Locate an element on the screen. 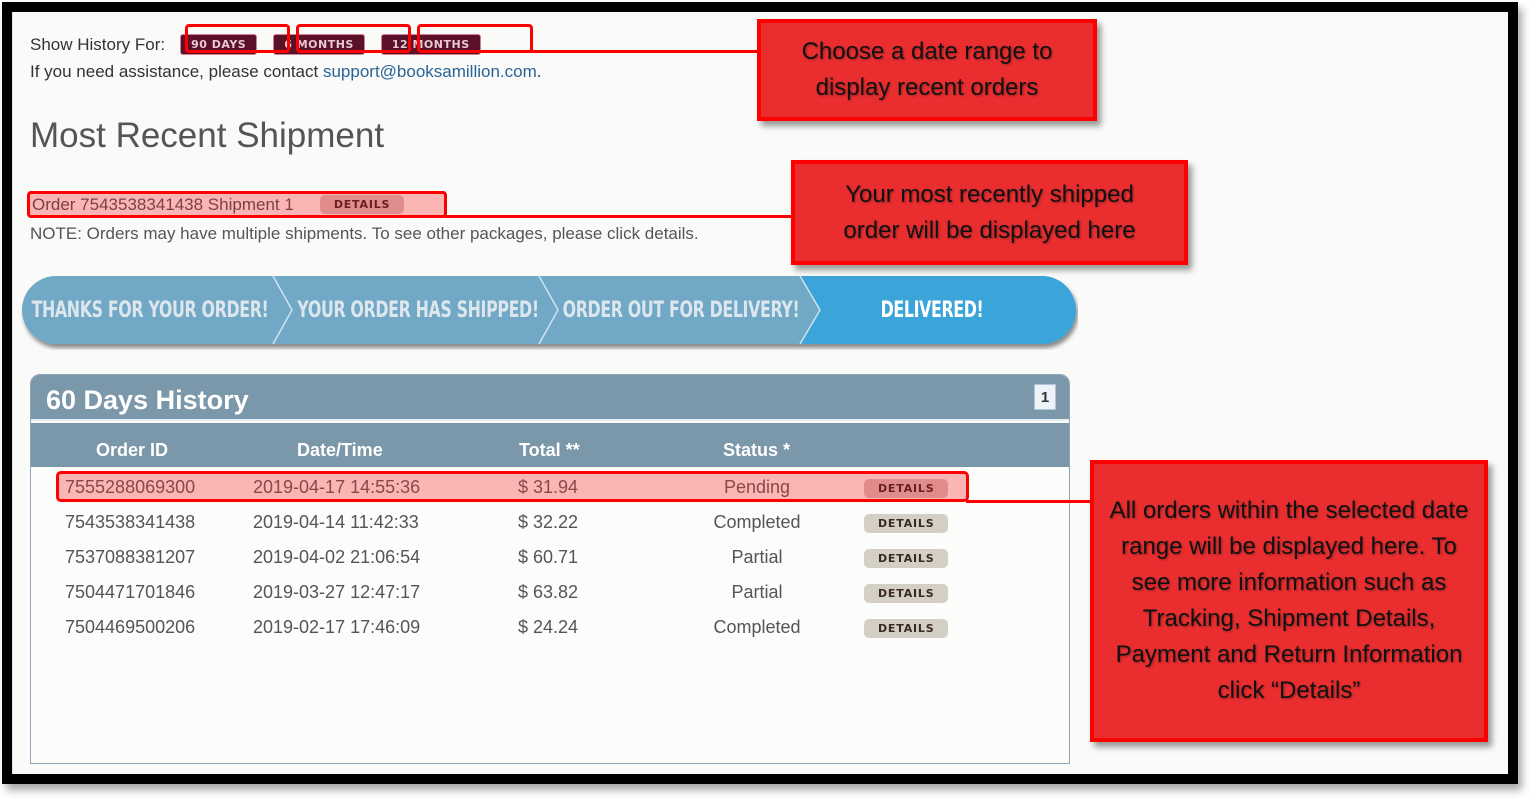 This screenshot has height=810, width=1530. range-6m-highlight is located at coordinates (353, 38).